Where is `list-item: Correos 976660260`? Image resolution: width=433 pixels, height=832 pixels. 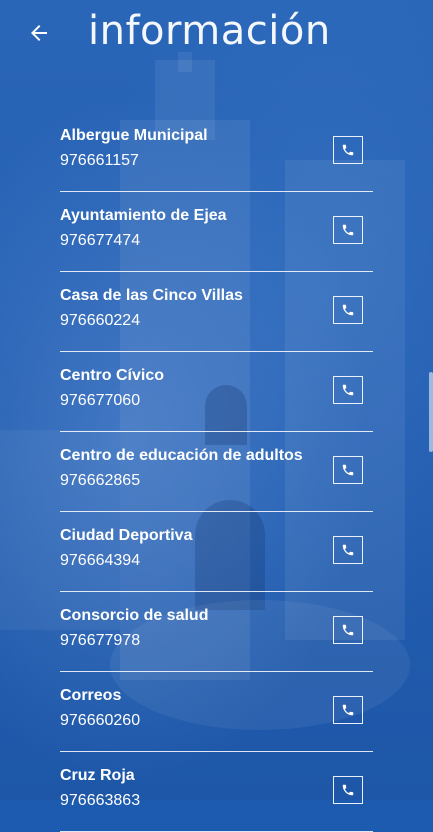
list-item: Correos 976660260 is located at coordinates (216, 712).